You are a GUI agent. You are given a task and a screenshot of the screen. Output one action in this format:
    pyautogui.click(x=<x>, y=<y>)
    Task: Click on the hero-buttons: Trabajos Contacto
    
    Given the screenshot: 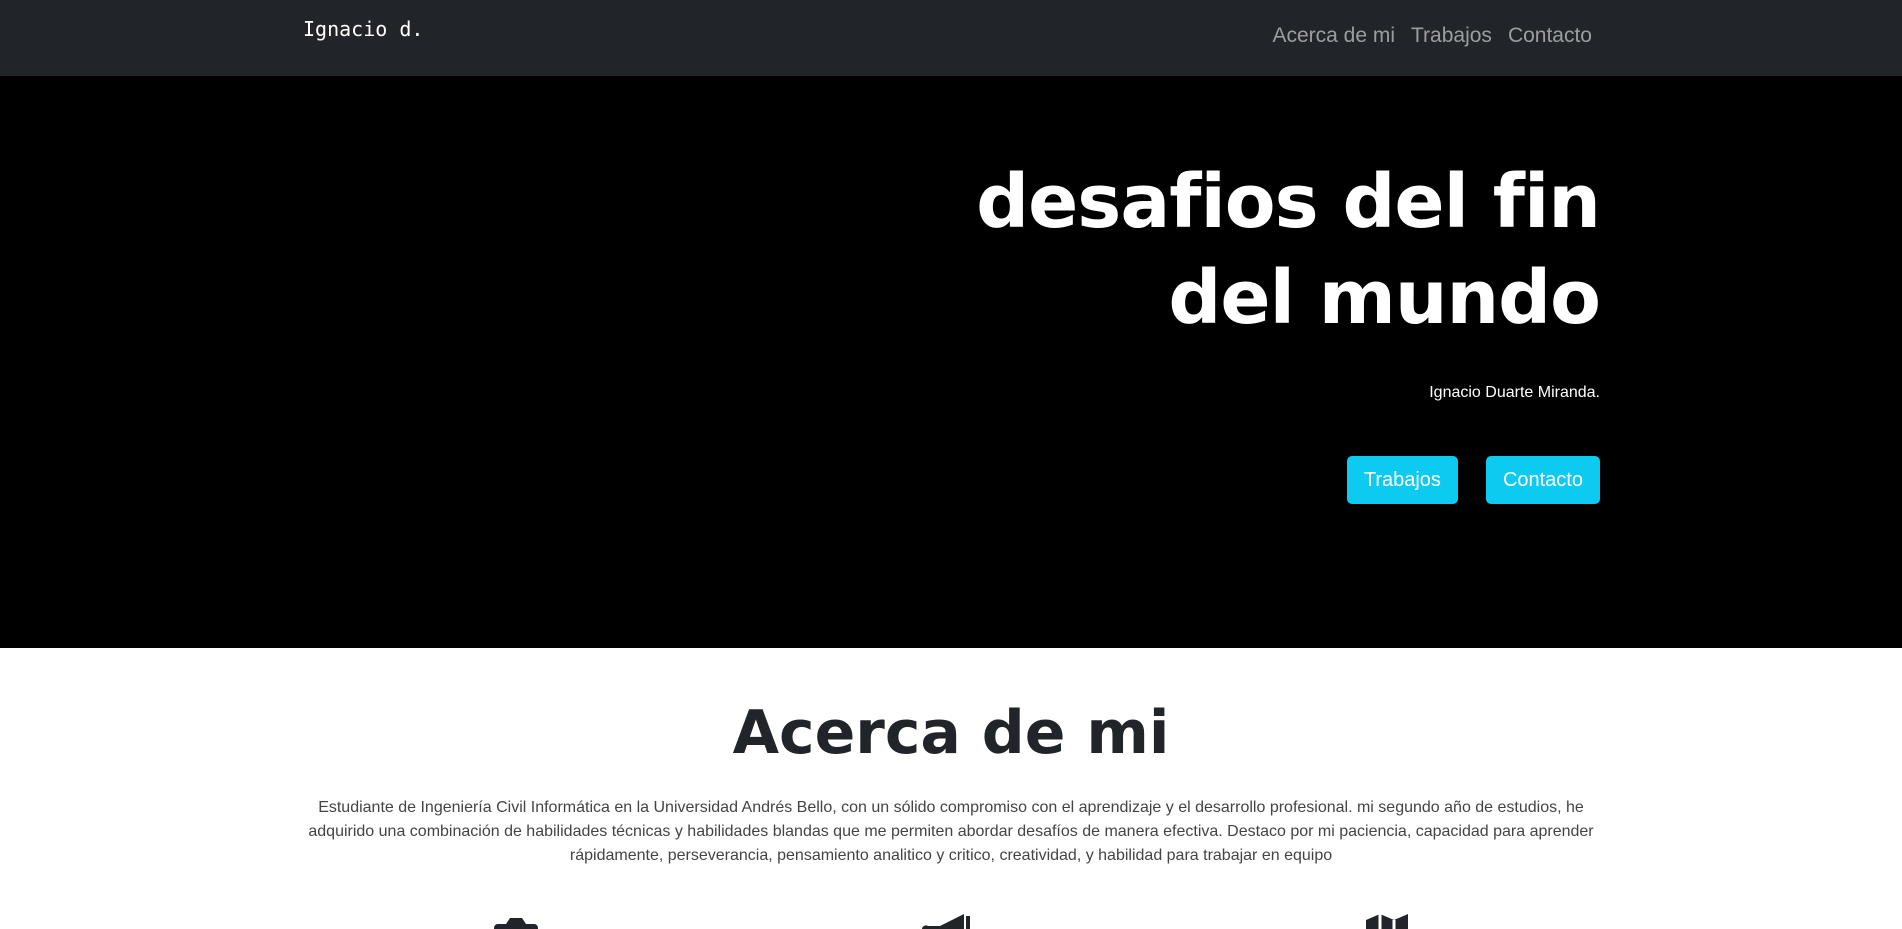 What is the action you would take?
    pyautogui.click(x=1473, y=480)
    